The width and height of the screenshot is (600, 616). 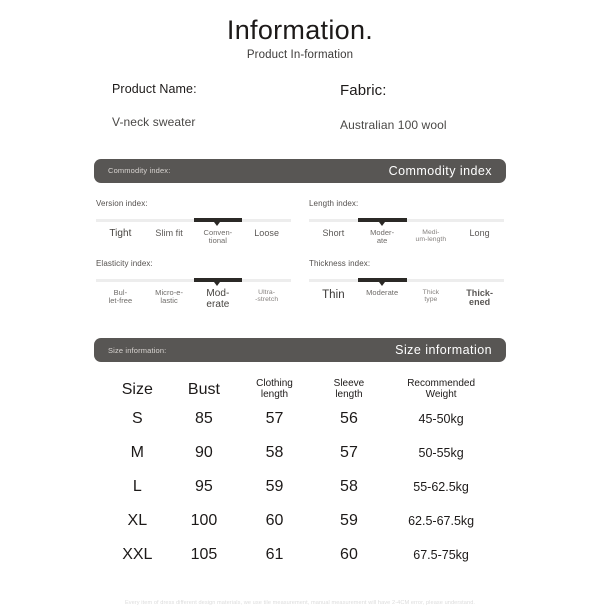 I want to click on length-option-medium-length: Medi- um-length, so click(x=431, y=237).